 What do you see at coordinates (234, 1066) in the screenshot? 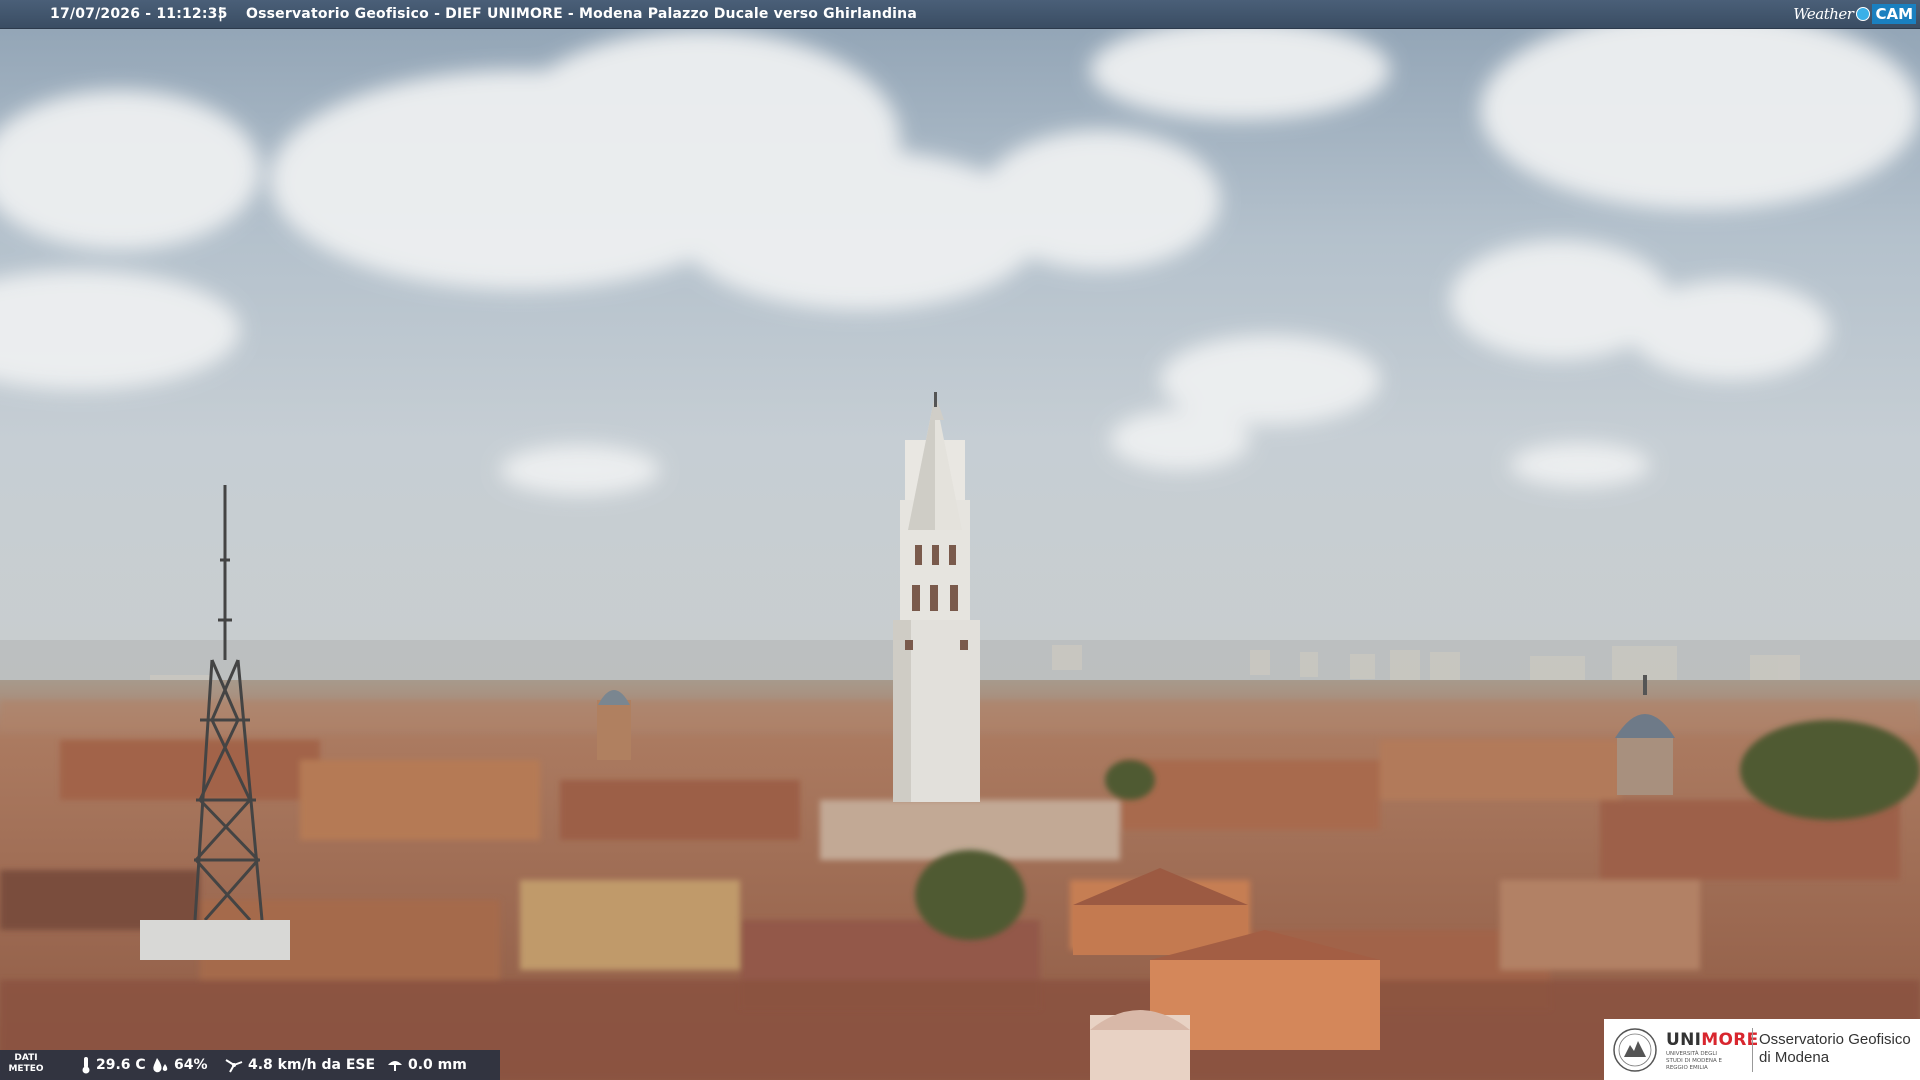
I see `wind-icon` at bounding box center [234, 1066].